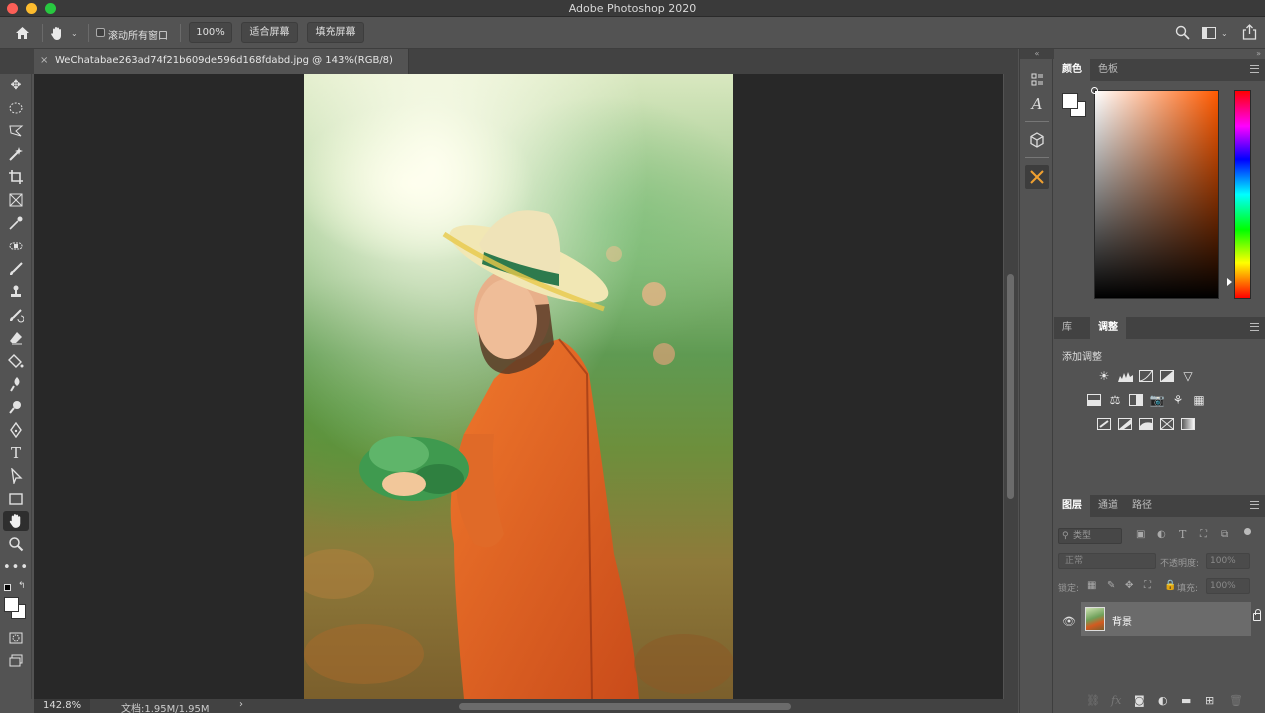 This screenshot has height=713, width=1265. Describe the element at coordinates (1140, 534) in the screenshot. I see `filter-pixel-icon: ▣` at that location.